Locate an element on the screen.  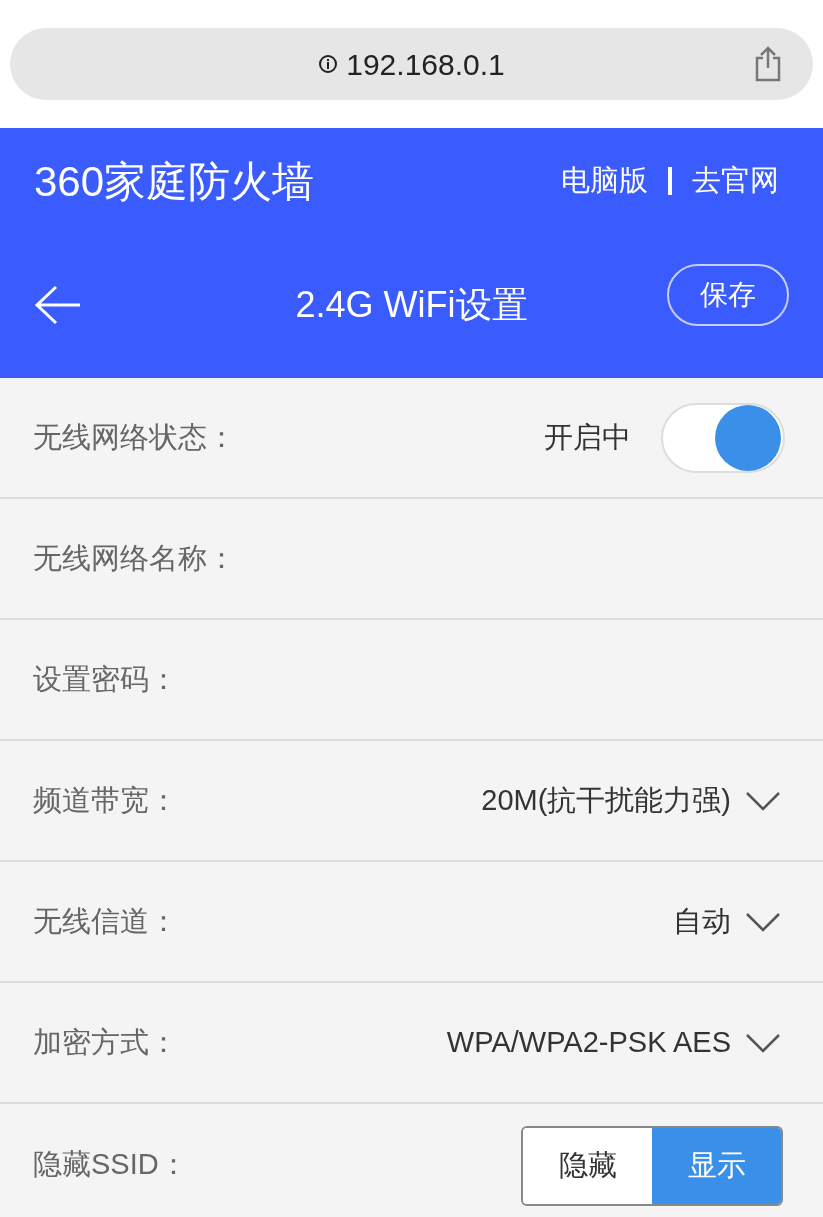
dropdown-select: 自动 is located at coordinates (727, 921).